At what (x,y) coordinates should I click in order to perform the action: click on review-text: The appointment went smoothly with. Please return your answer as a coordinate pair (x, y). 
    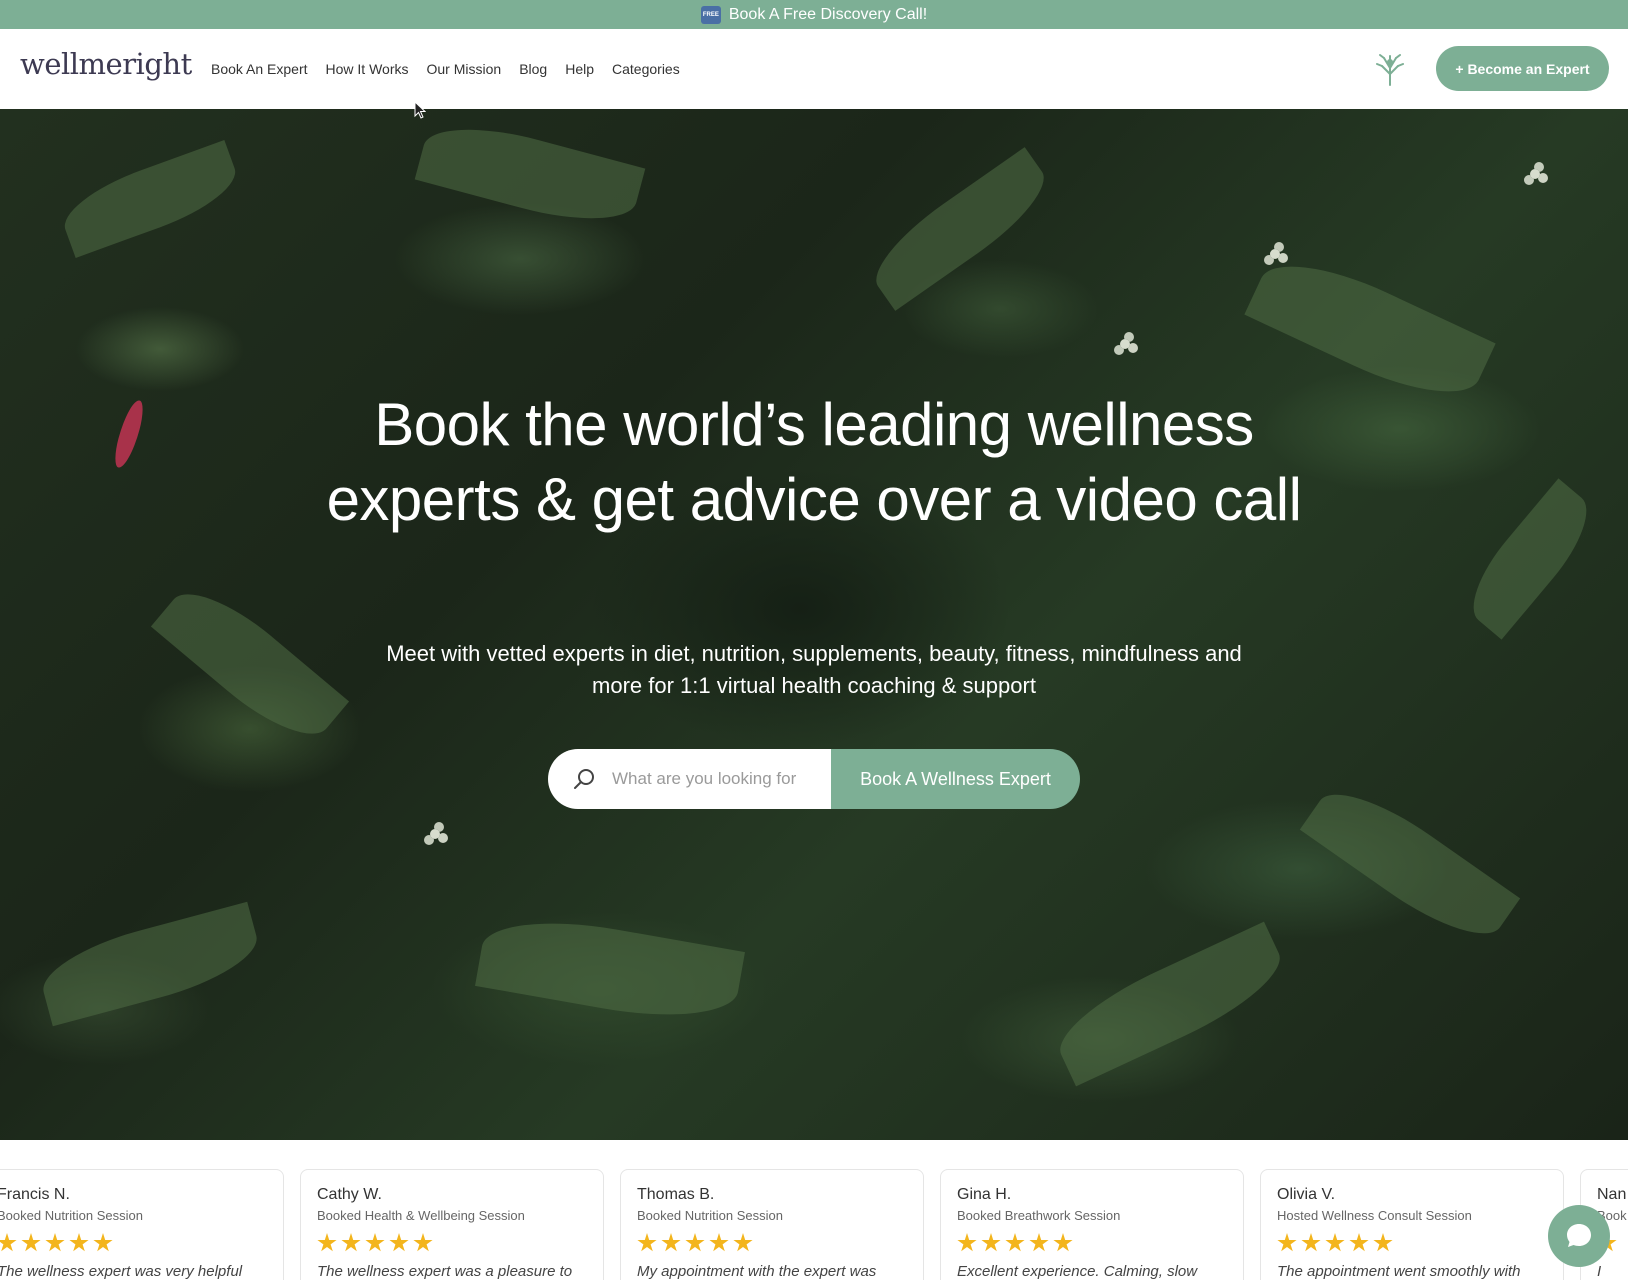
    Looking at the image, I should click on (1399, 1271).